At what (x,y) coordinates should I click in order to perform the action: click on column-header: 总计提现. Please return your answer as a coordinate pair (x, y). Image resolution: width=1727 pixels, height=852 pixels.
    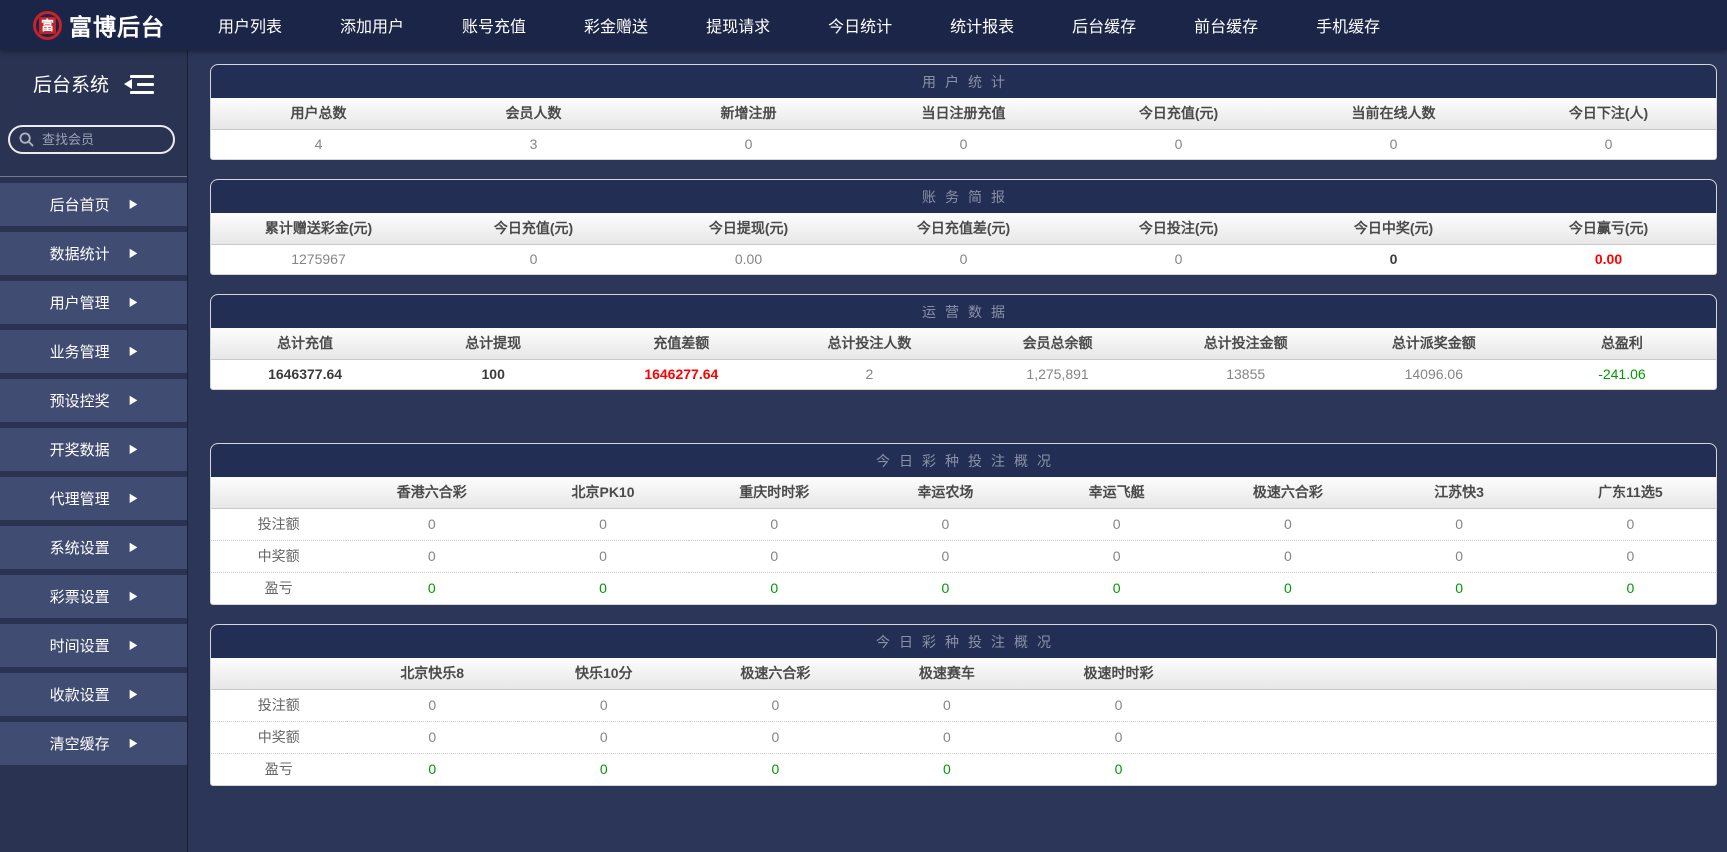
    Looking at the image, I should click on (493, 344).